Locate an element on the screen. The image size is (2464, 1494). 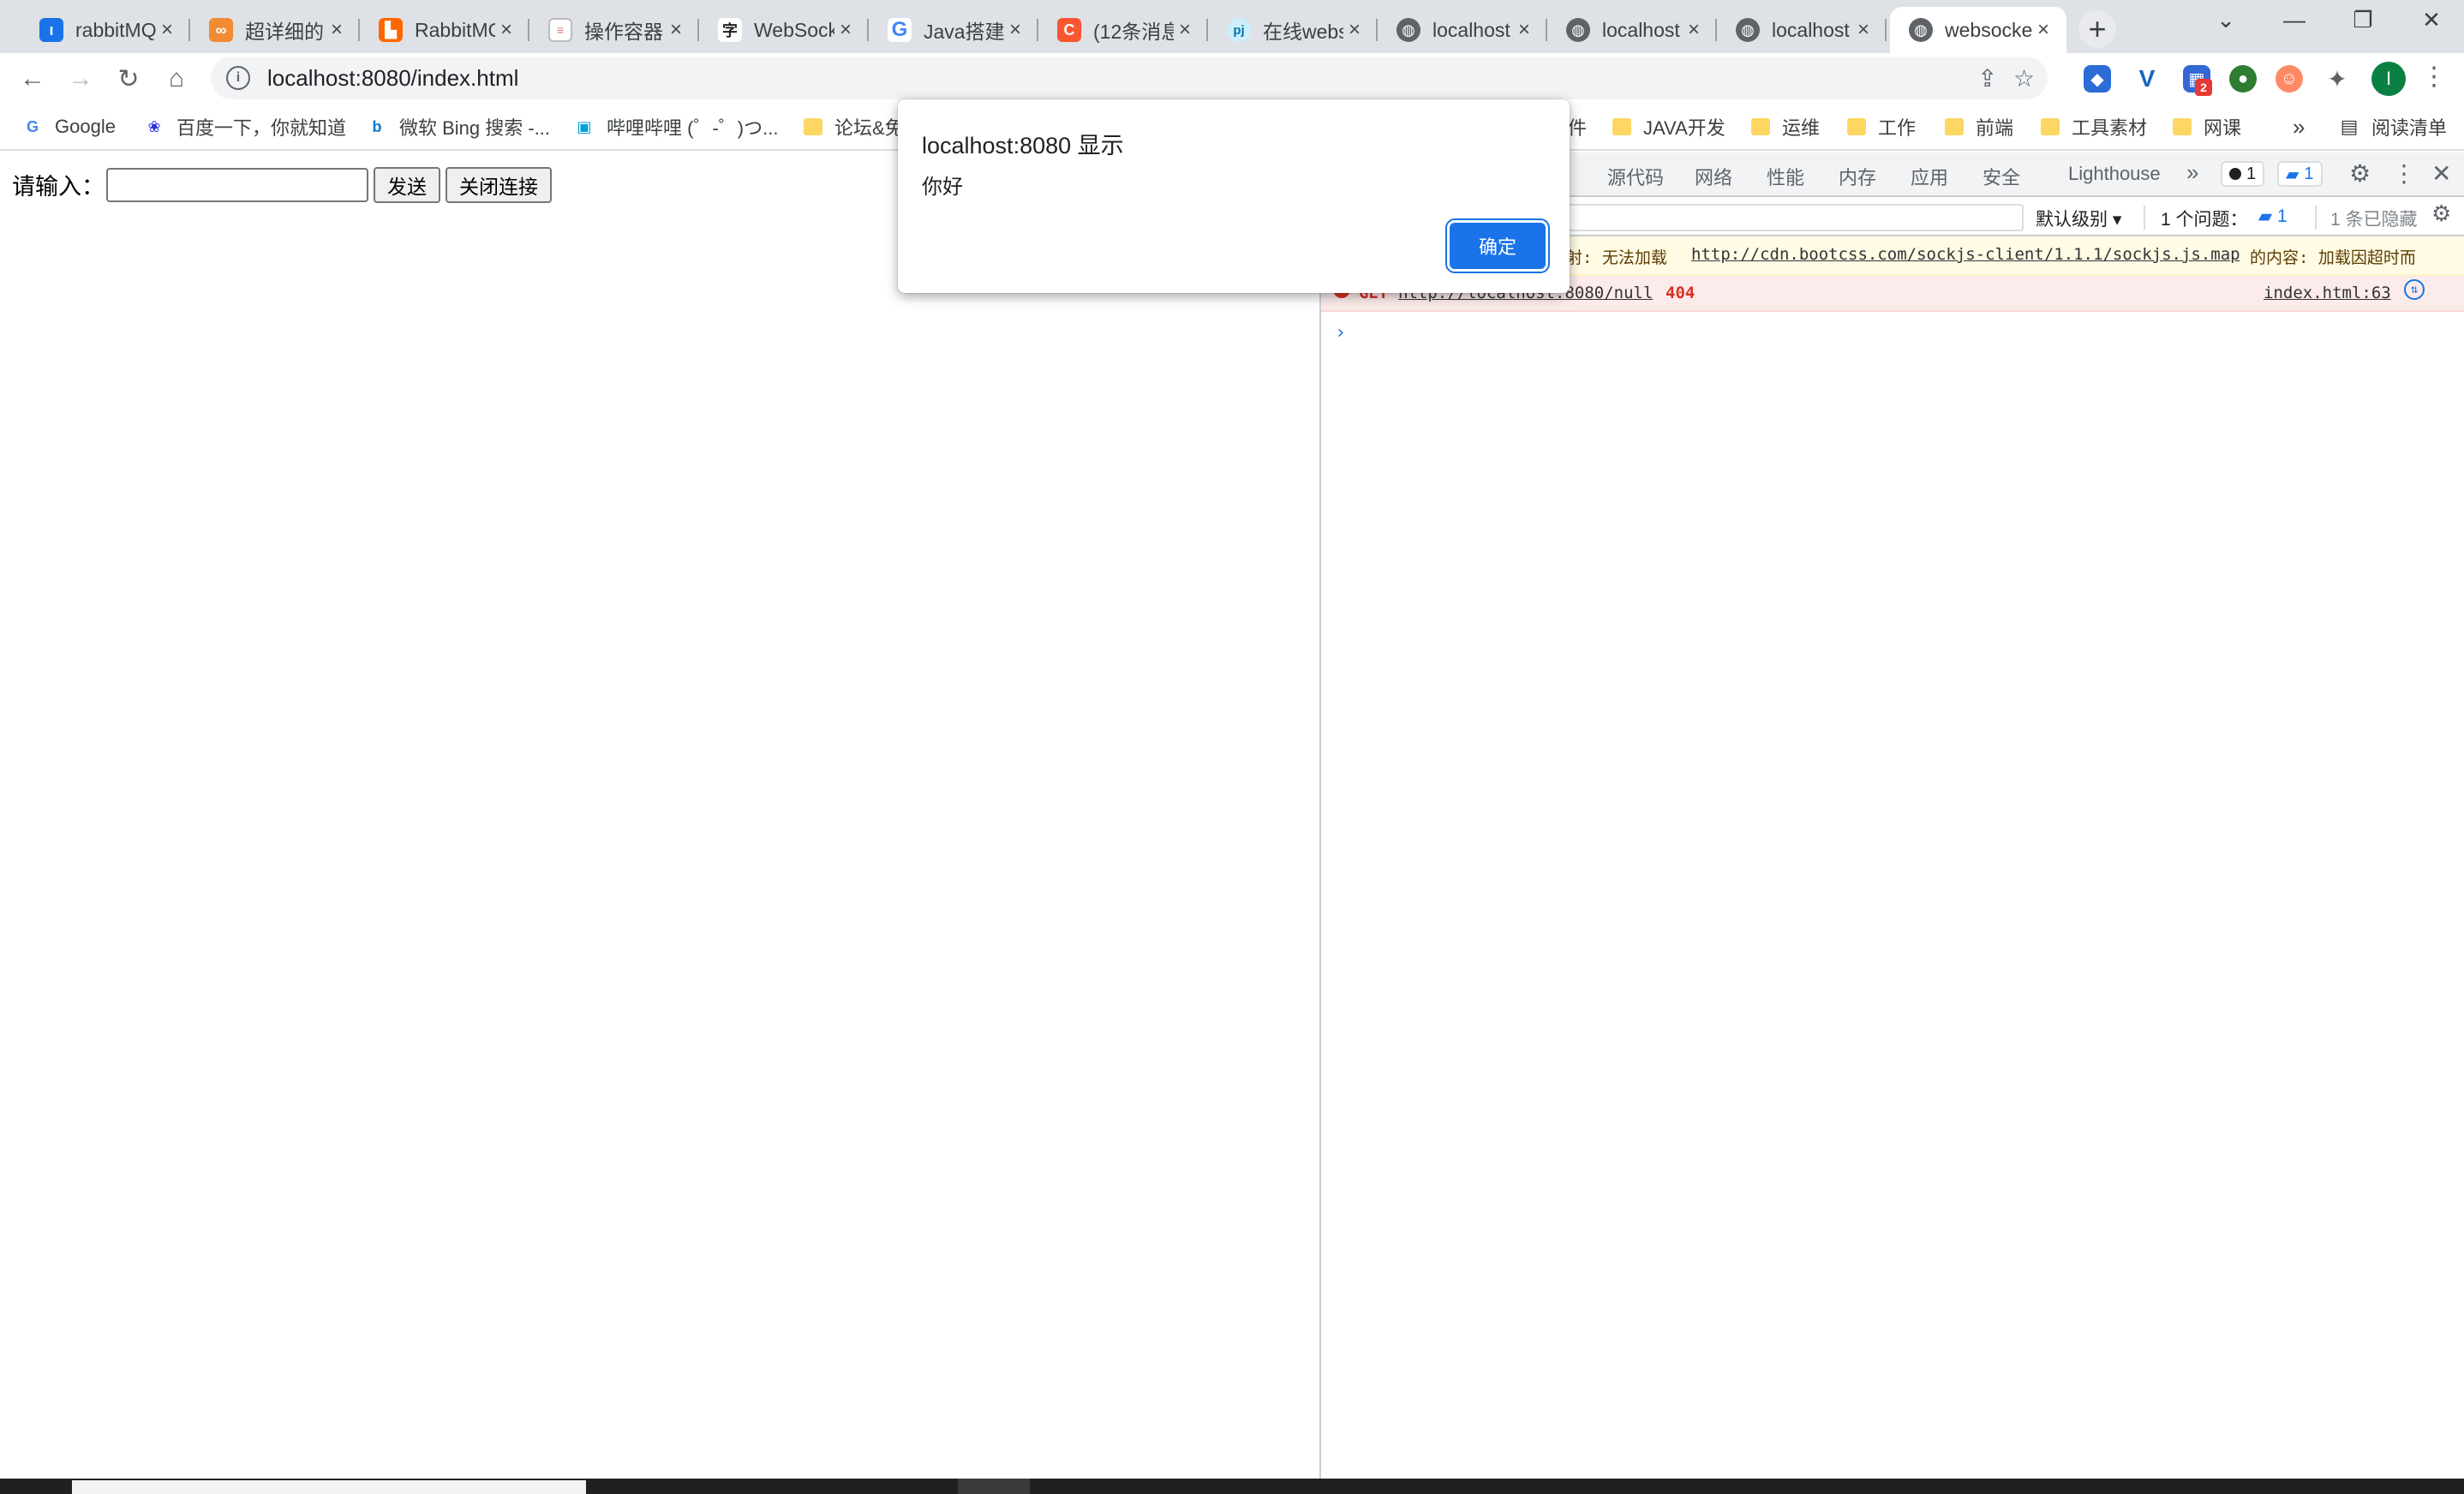
tab-title: 超详细的 is located at coordinates (284, 32).